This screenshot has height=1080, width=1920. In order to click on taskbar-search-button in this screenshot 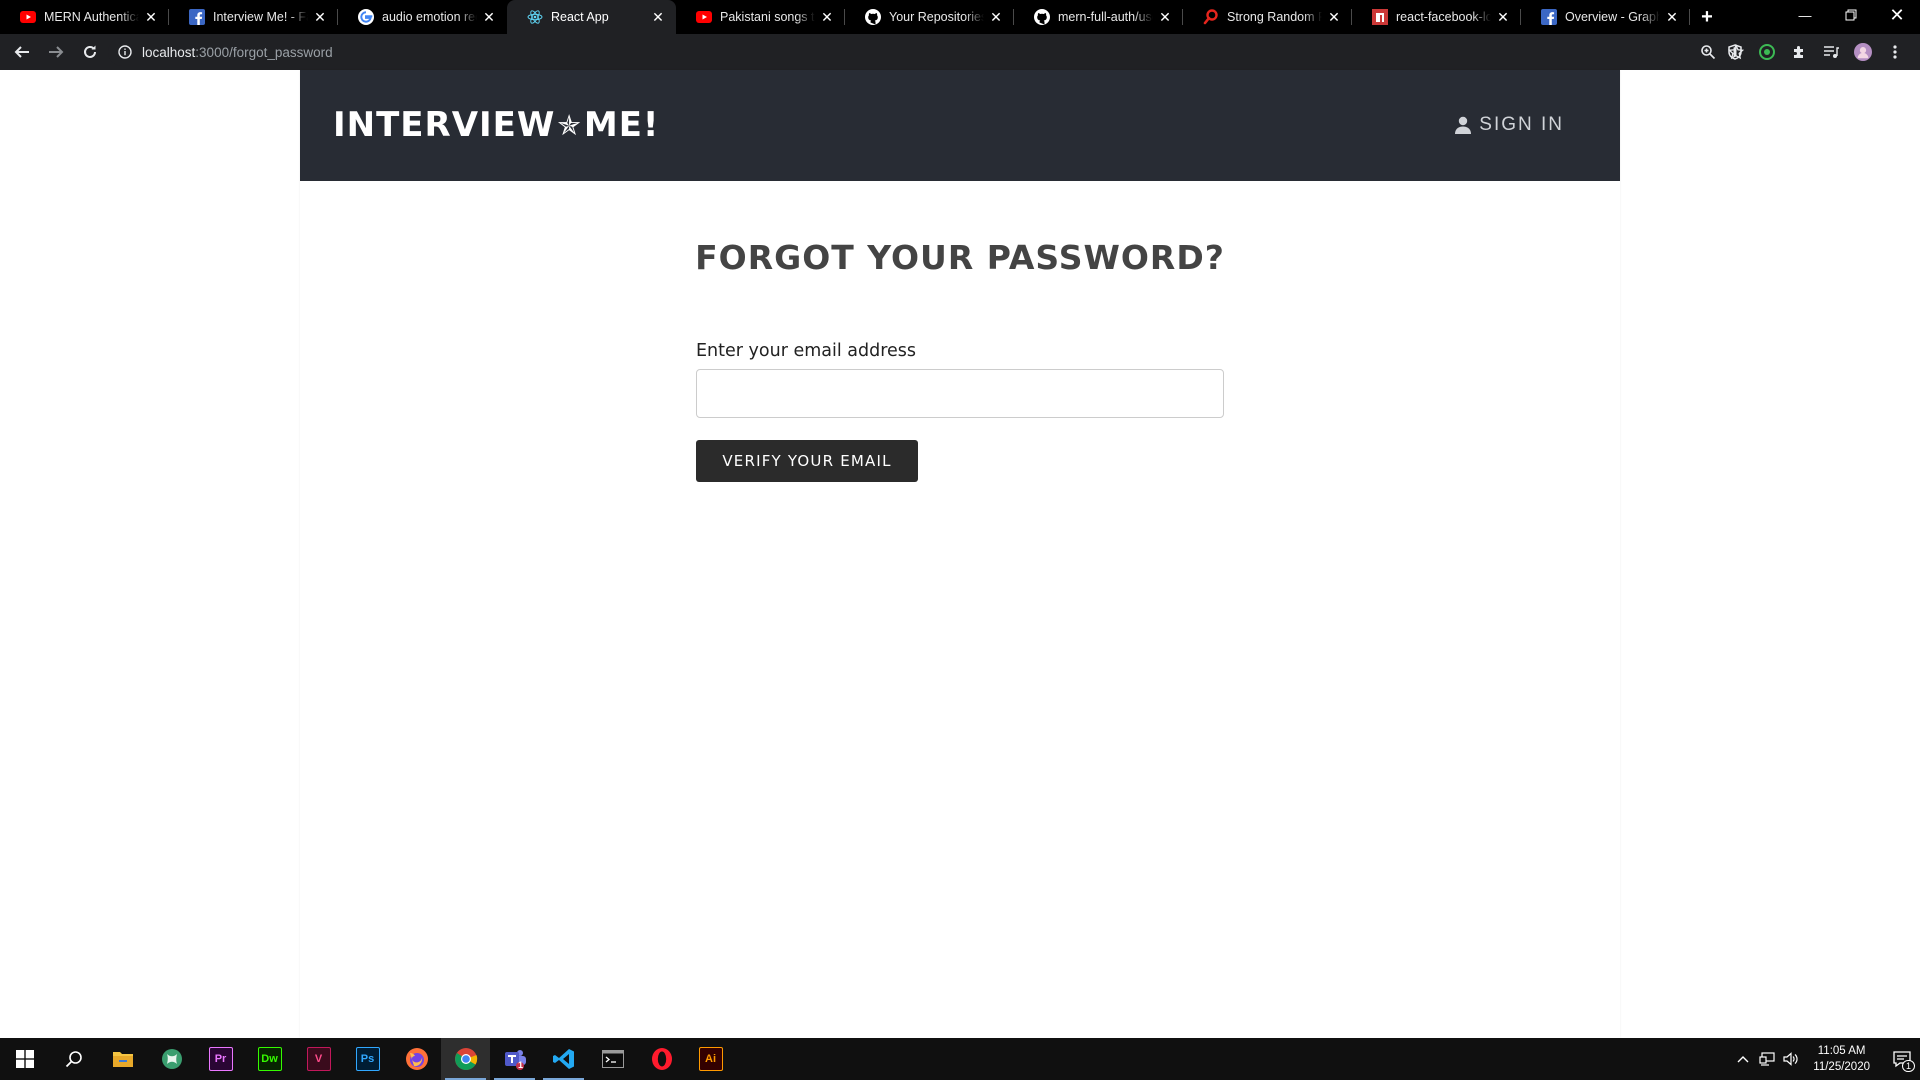, I will do `click(73, 1059)`.